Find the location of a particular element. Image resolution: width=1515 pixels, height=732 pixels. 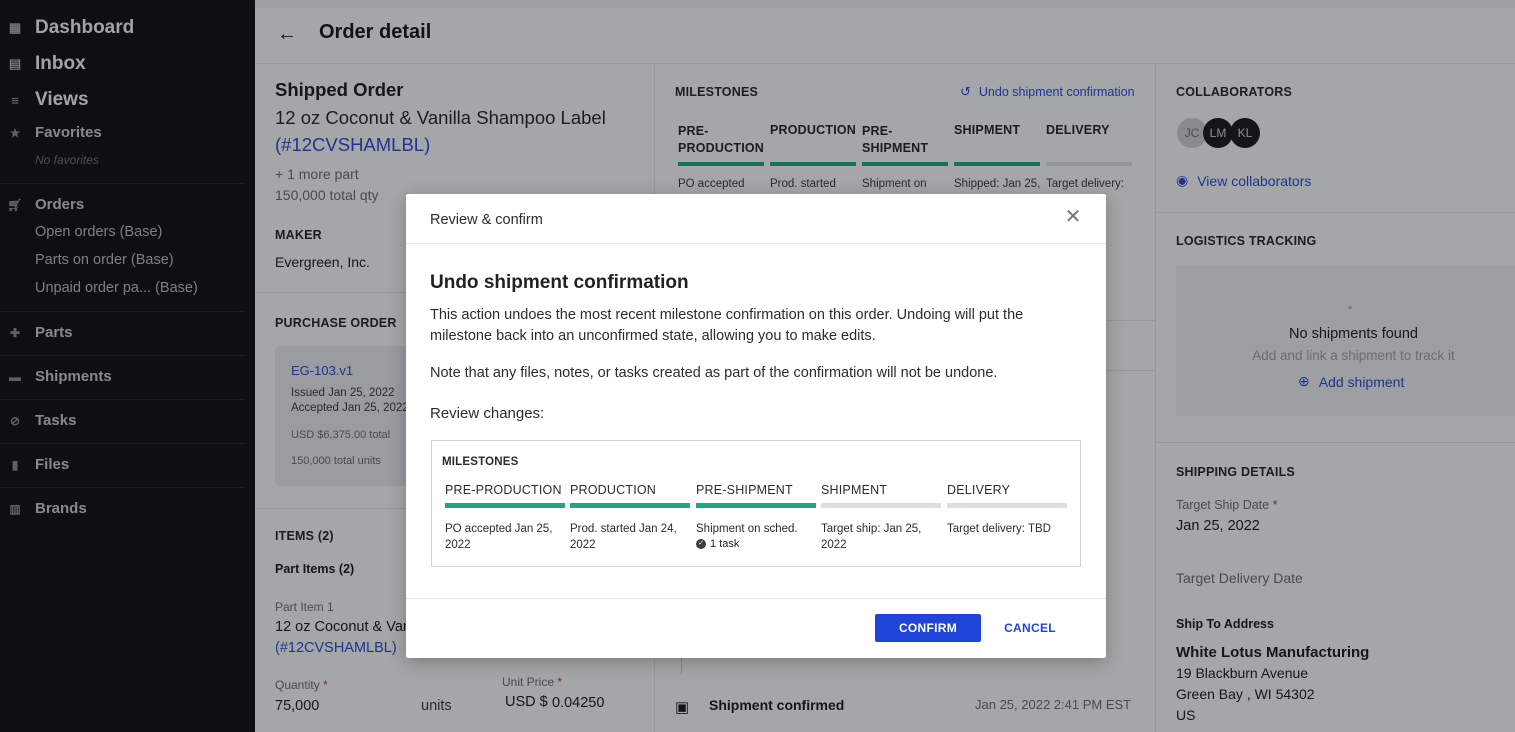

review-step-desc: Target delivery: TBD is located at coordinates (999, 529).